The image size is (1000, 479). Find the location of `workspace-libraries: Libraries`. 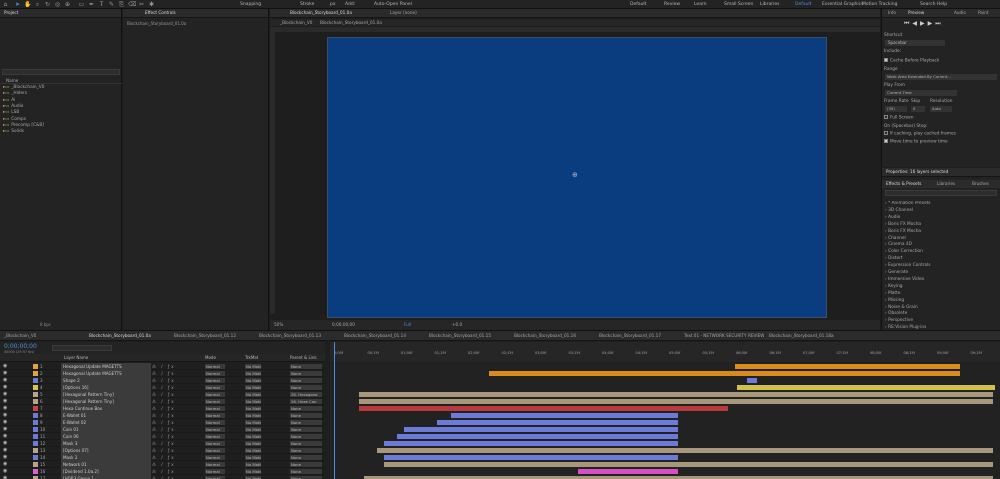

workspace-libraries: Libraries is located at coordinates (769, 4).